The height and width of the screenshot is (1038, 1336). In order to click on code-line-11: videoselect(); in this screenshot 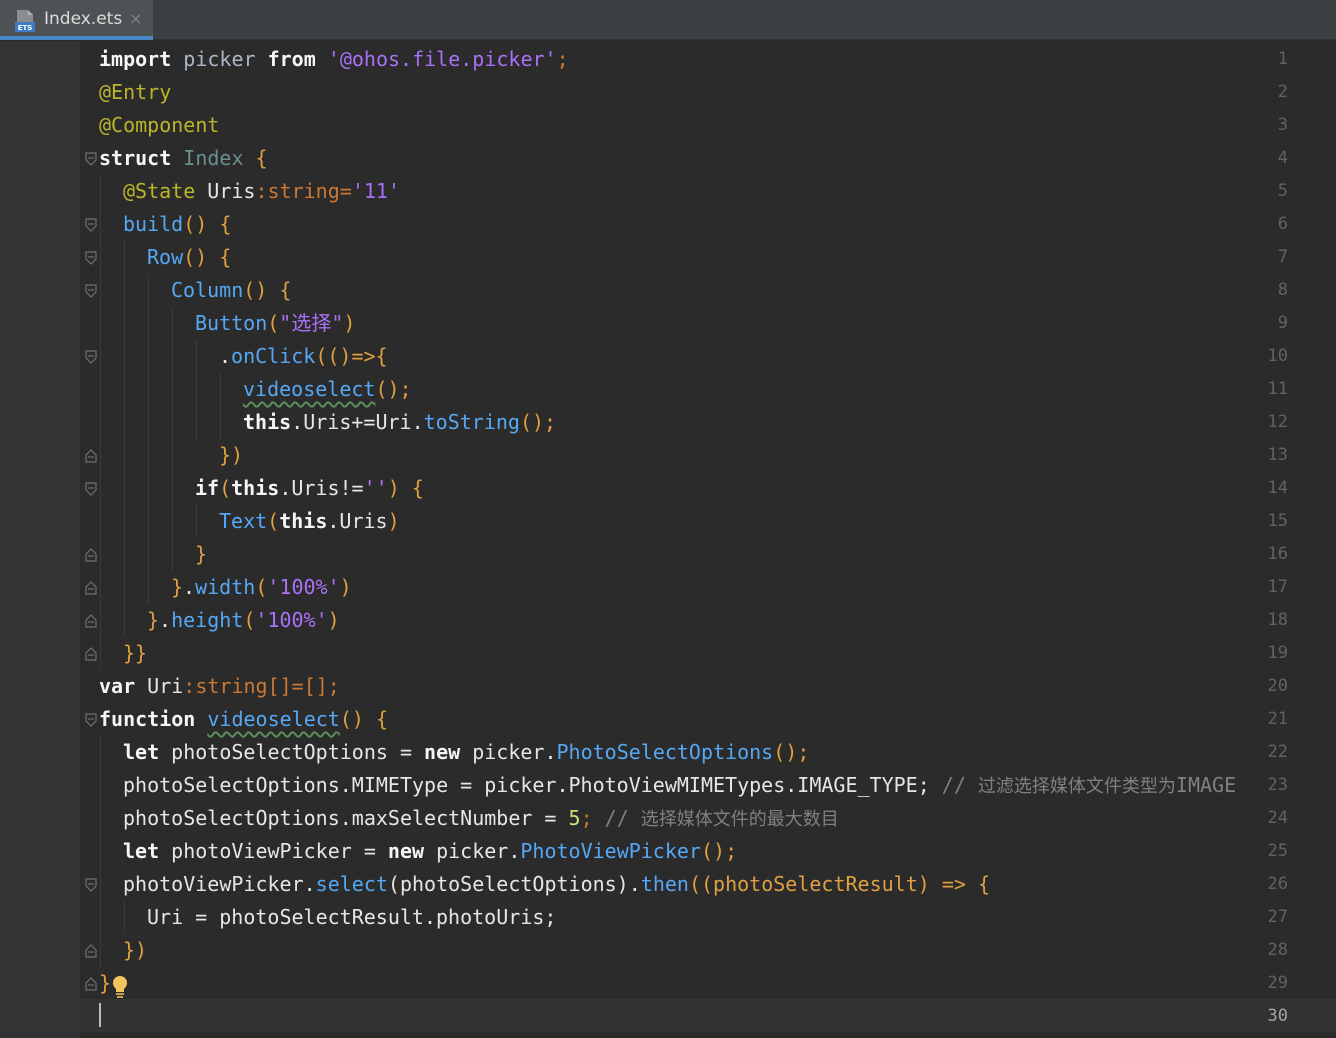, I will do `click(327, 389)`.